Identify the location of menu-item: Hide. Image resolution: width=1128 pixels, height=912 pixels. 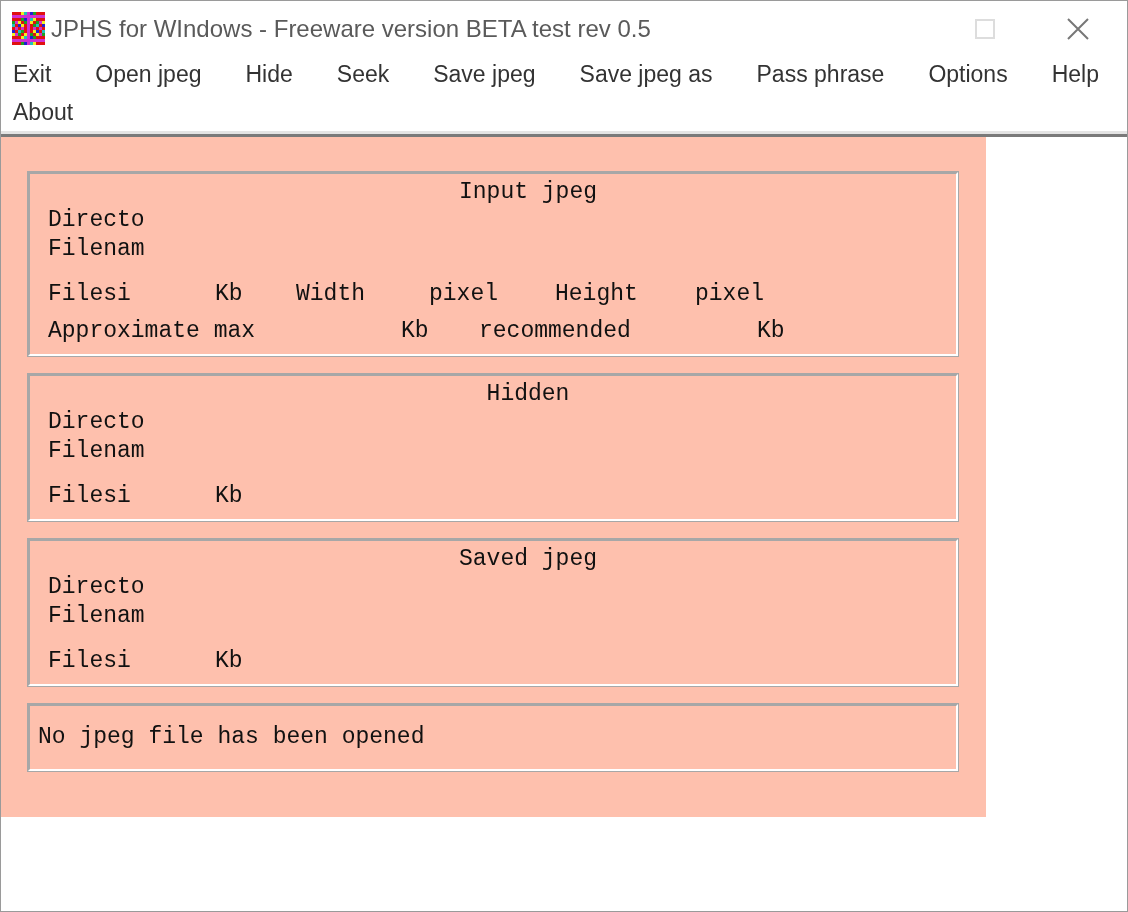
(269, 74).